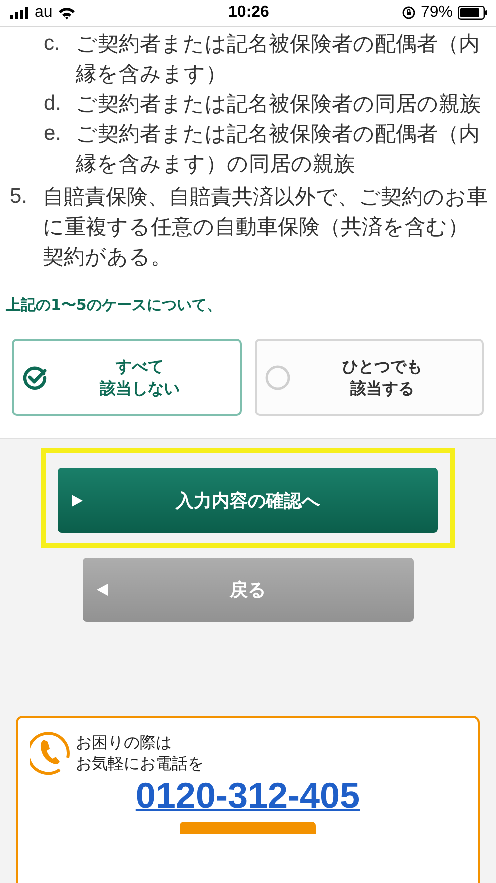  What do you see at coordinates (35, 377) in the screenshot?
I see `check-circle-icon` at bounding box center [35, 377].